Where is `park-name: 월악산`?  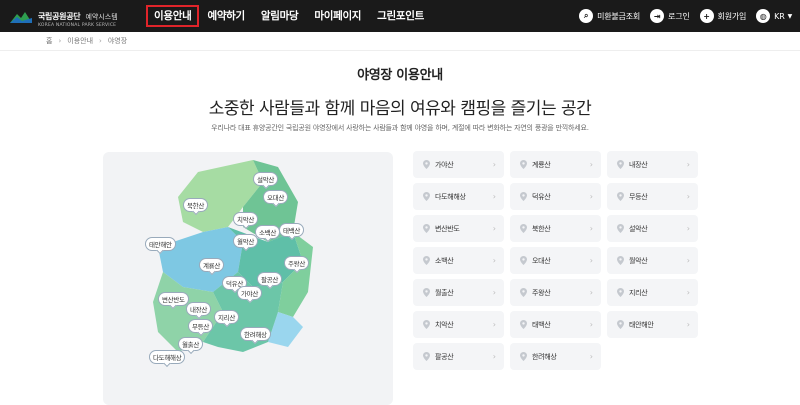
park-name: 월악산 is located at coordinates (638, 260).